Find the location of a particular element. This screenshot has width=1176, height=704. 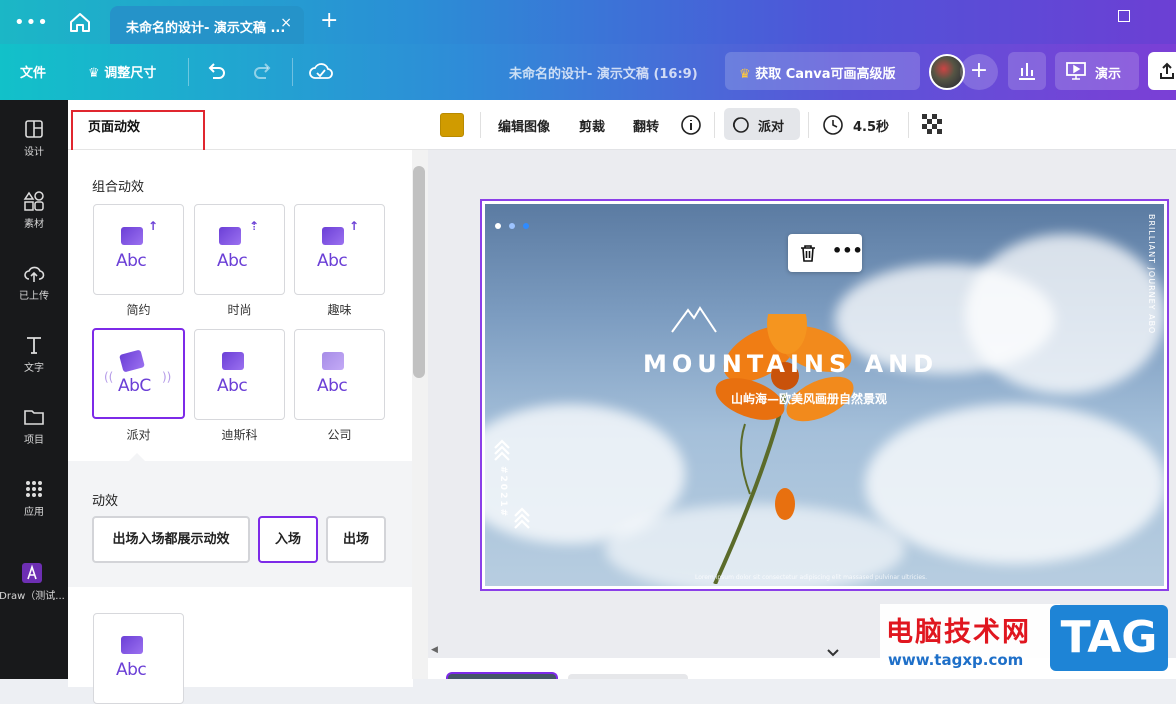

context-toolbar: 编辑图像 剪裁 翻转 派对 4.5秒 is located at coordinates (802, 125).